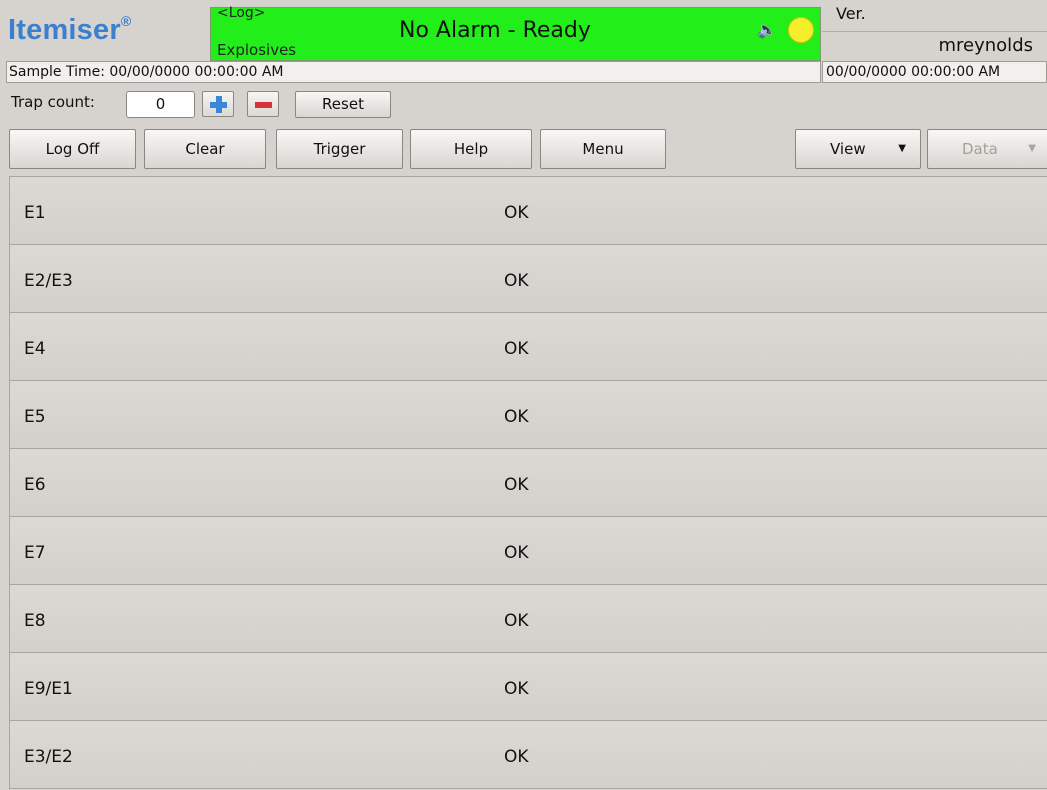 This screenshot has width=1047, height=790. I want to click on channel-row: E3/E2 OK, so click(528, 755).